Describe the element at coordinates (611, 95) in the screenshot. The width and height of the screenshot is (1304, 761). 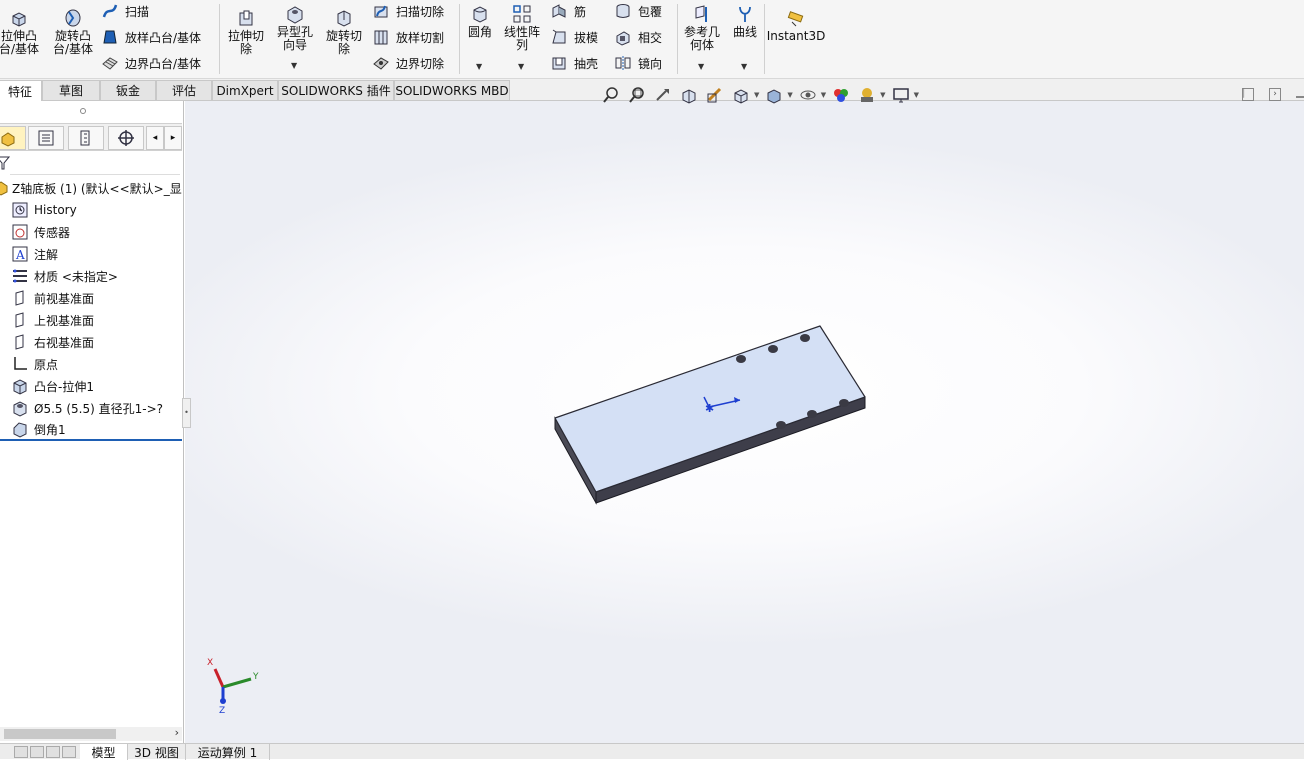
I see `zoom-to-fit-icon` at that location.